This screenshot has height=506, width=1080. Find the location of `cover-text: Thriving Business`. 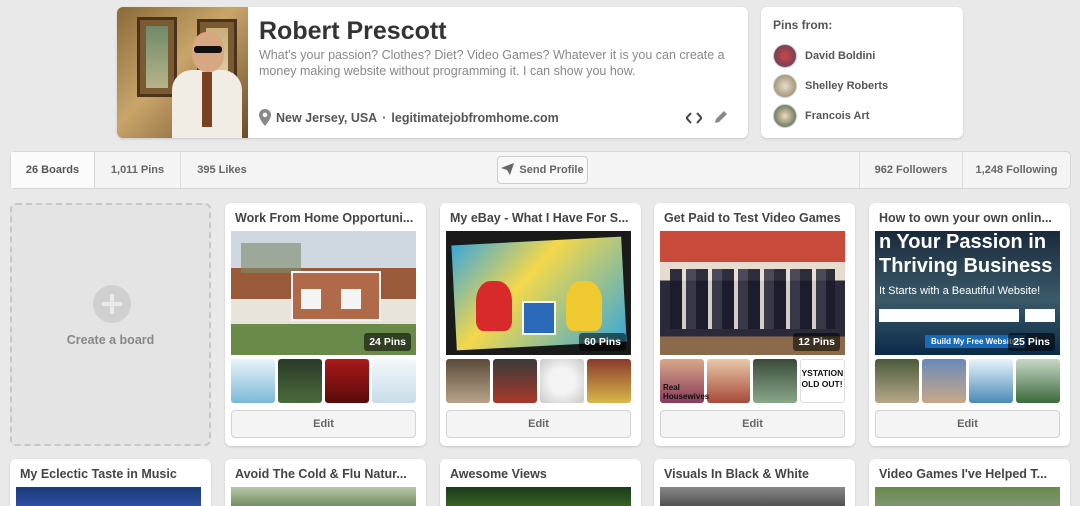

cover-text: Thriving Business is located at coordinates (966, 266).